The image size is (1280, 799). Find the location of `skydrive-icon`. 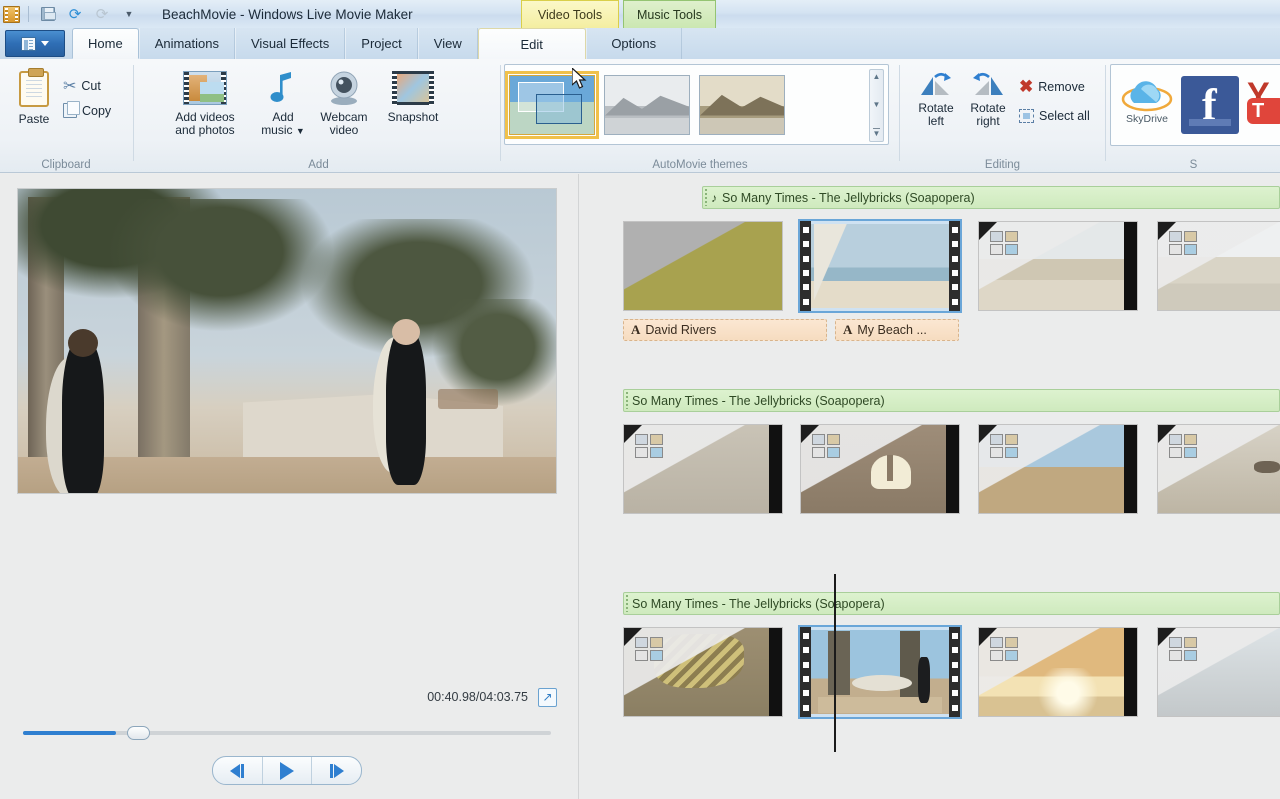

skydrive-icon is located at coordinates (1147, 96).